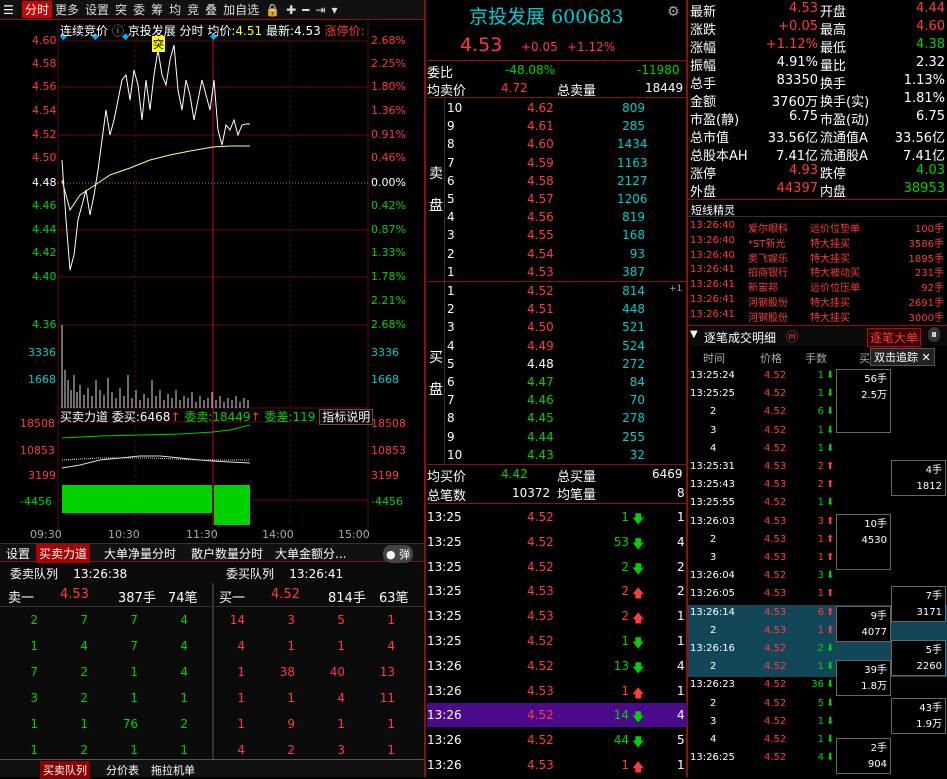  I want to click on bid-row: 5 4.48 272, so click(557, 364).